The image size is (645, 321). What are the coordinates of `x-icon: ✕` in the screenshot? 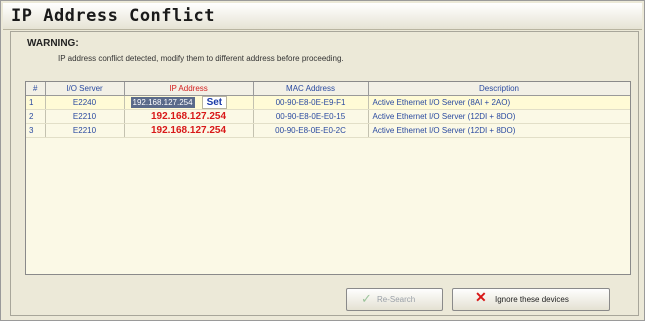 It's located at (481, 297).